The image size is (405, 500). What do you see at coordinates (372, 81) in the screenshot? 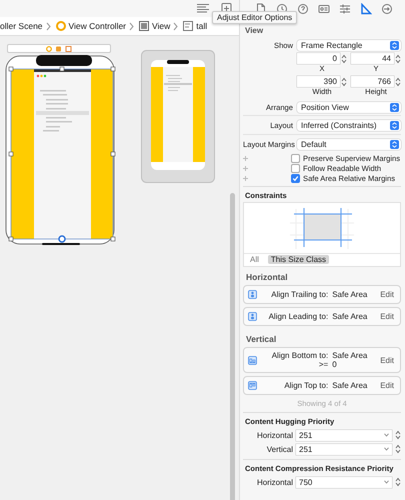
I see `number-field: 766` at bounding box center [372, 81].